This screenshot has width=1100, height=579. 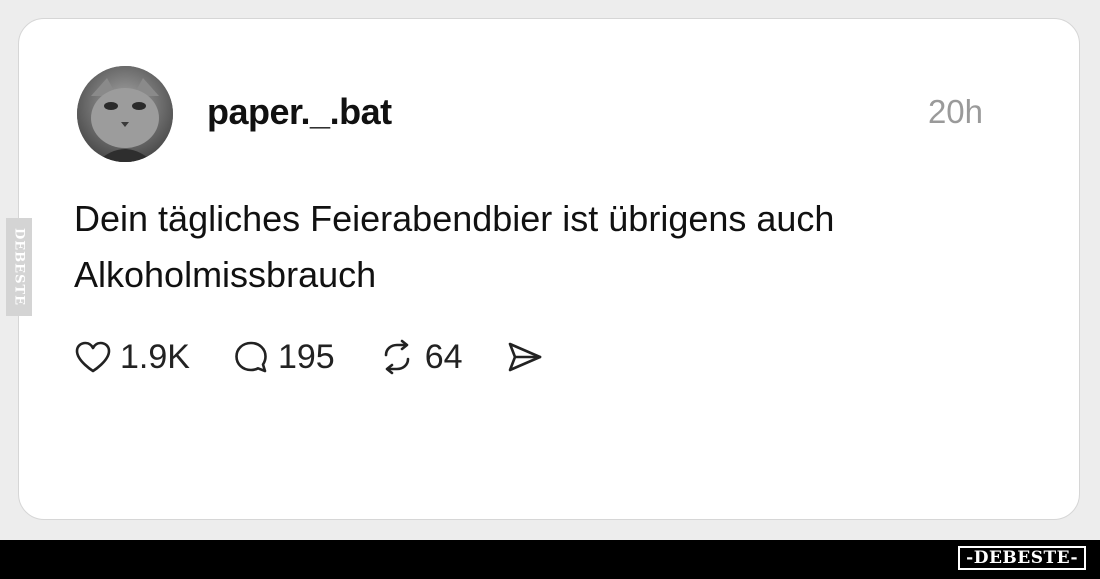 I want to click on heart-icon, so click(x=93, y=357).